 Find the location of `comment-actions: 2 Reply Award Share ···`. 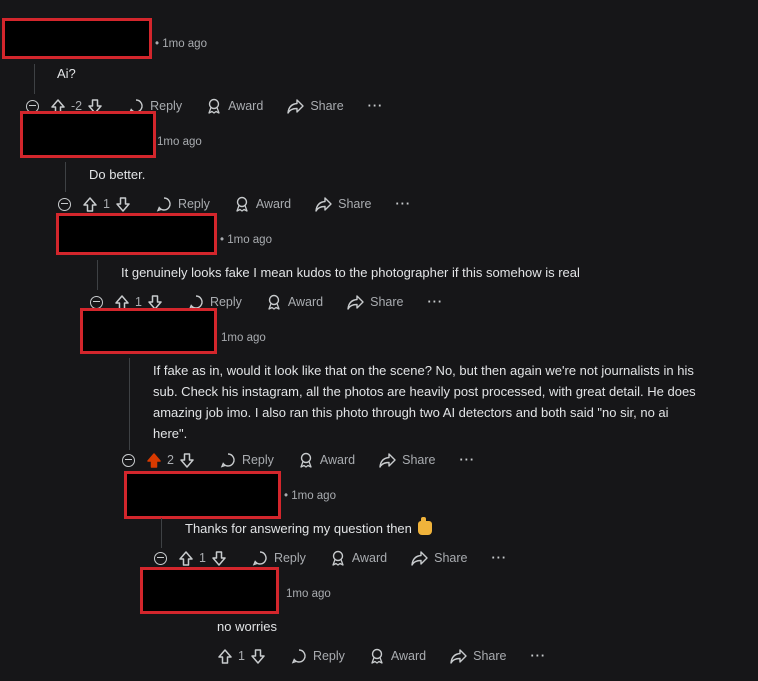

comment-actions: 2 Reply Award Share ··· is located at coordinates (298, 460).